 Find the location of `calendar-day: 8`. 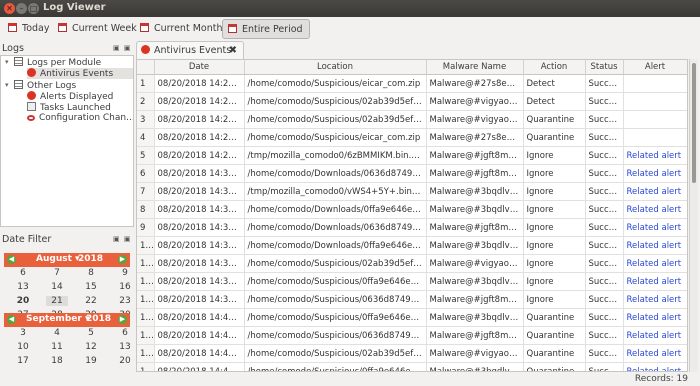

calendar-day: 8 is located at coordinates (91, 273).